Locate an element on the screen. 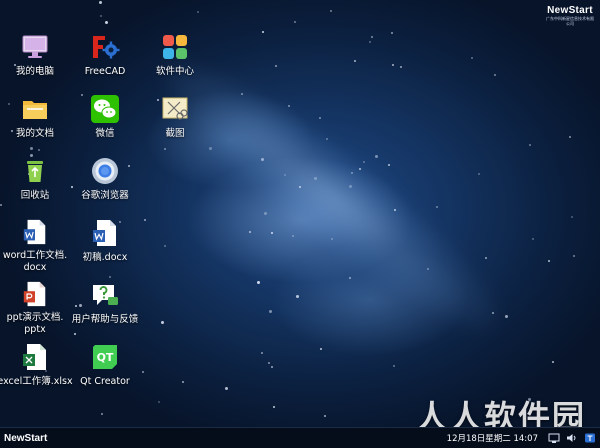 This screenshot has width=600, height=448. watermark-text: 人人软件园 is located at coordinates (500, 412).